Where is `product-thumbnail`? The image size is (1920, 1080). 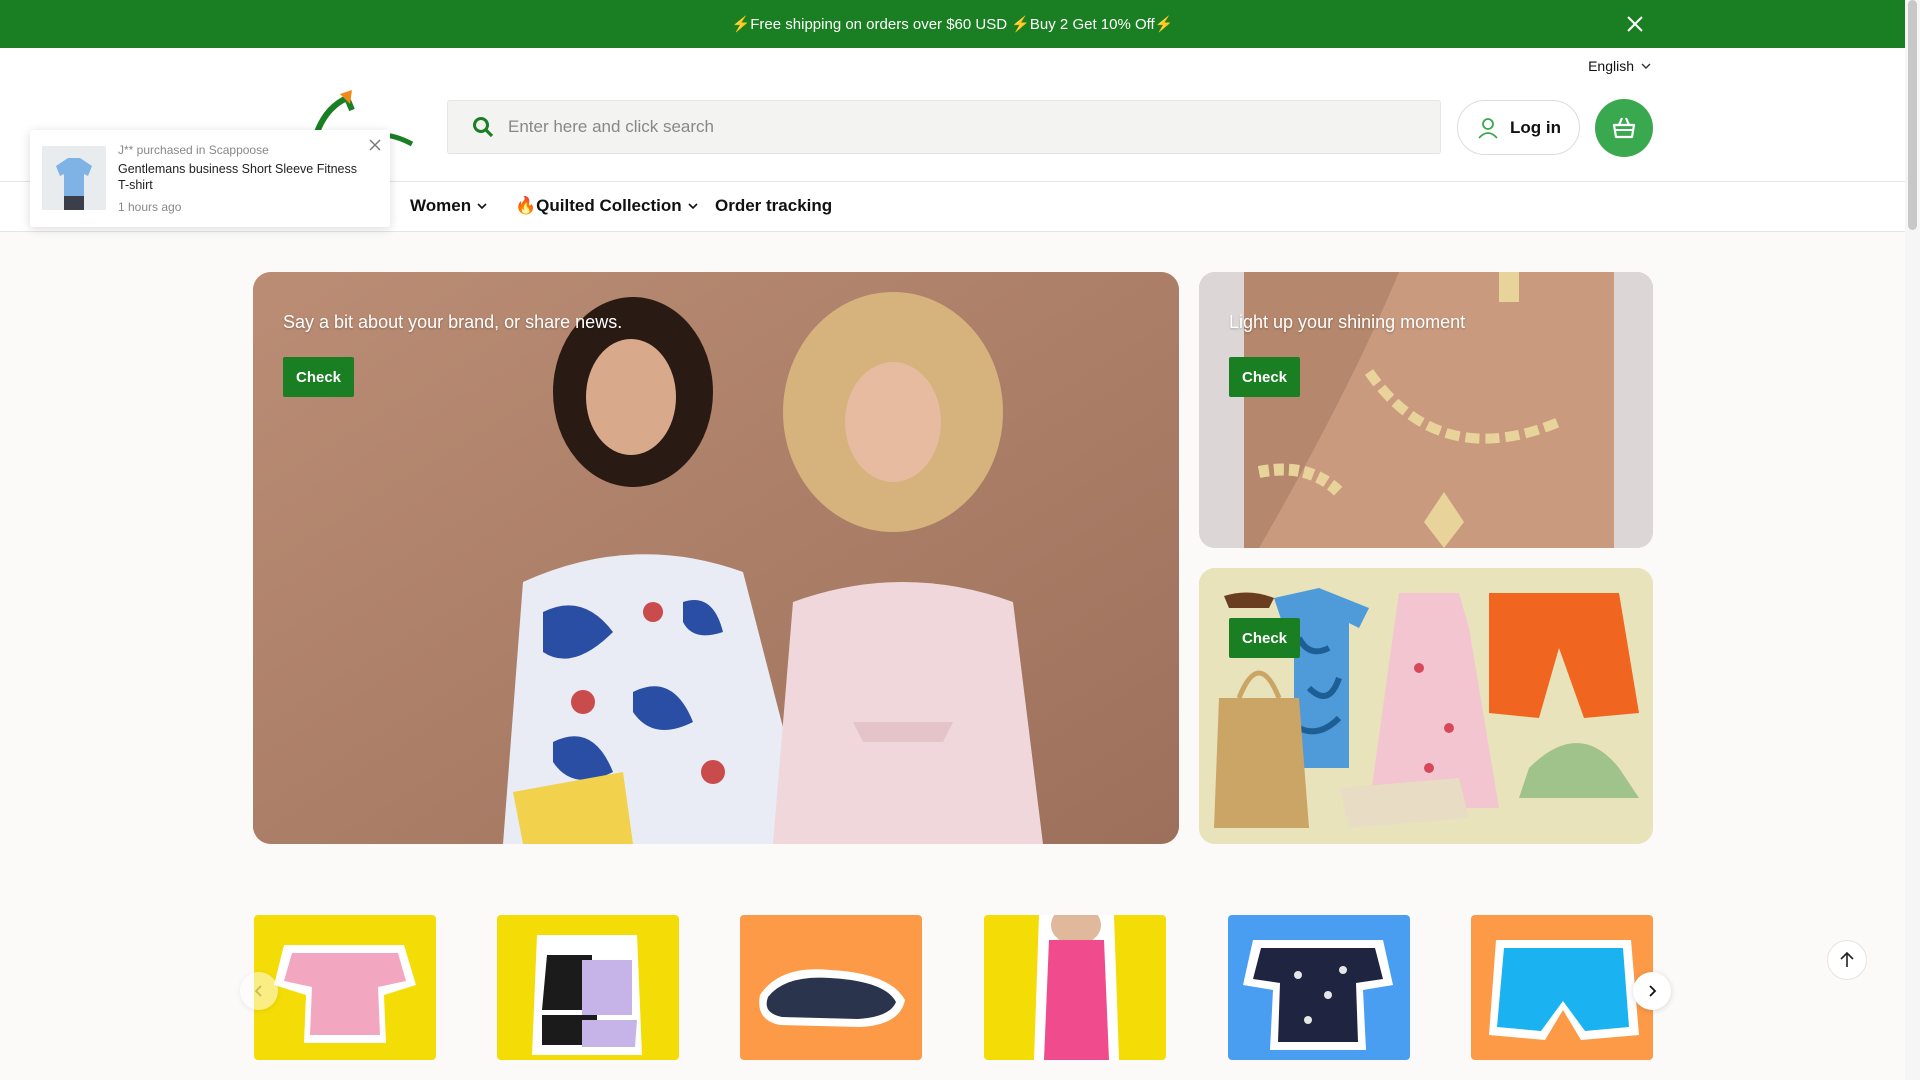 product-thumbnail is located at coordinates (74, 178).